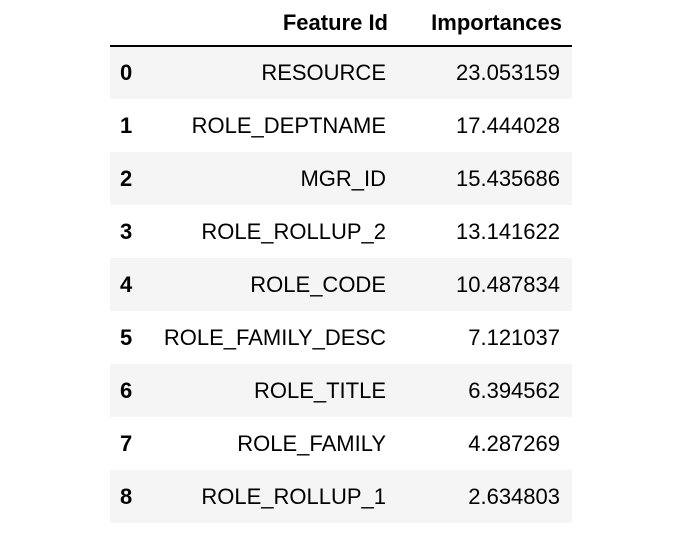  Describe the element at coordinates (126, 443) in the screenshot. I see `row-index: 7` at that location.